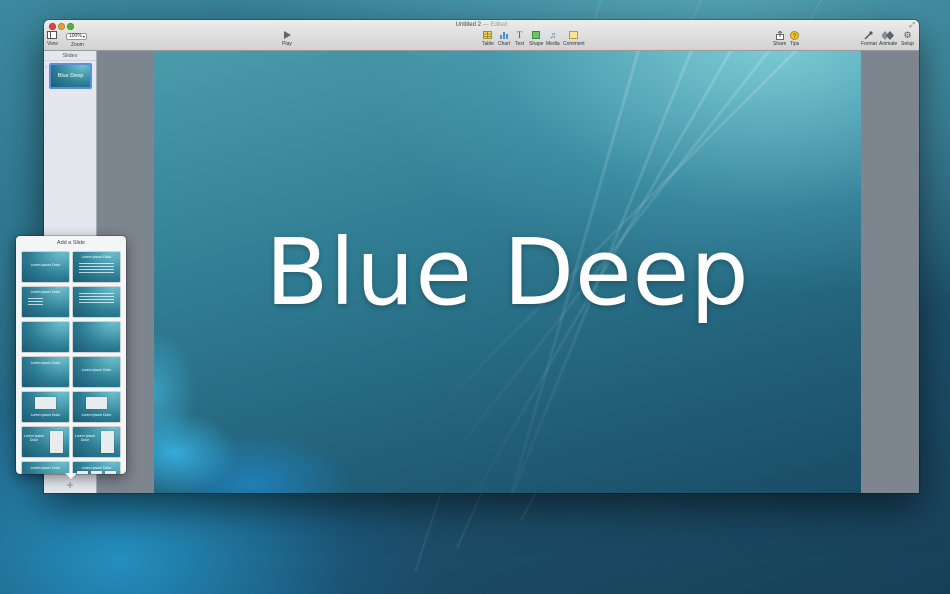 The image size is (950, 594). Describe the element at coordinates (553, 44) in the screenshot. I see `media-label: Media` at that location.